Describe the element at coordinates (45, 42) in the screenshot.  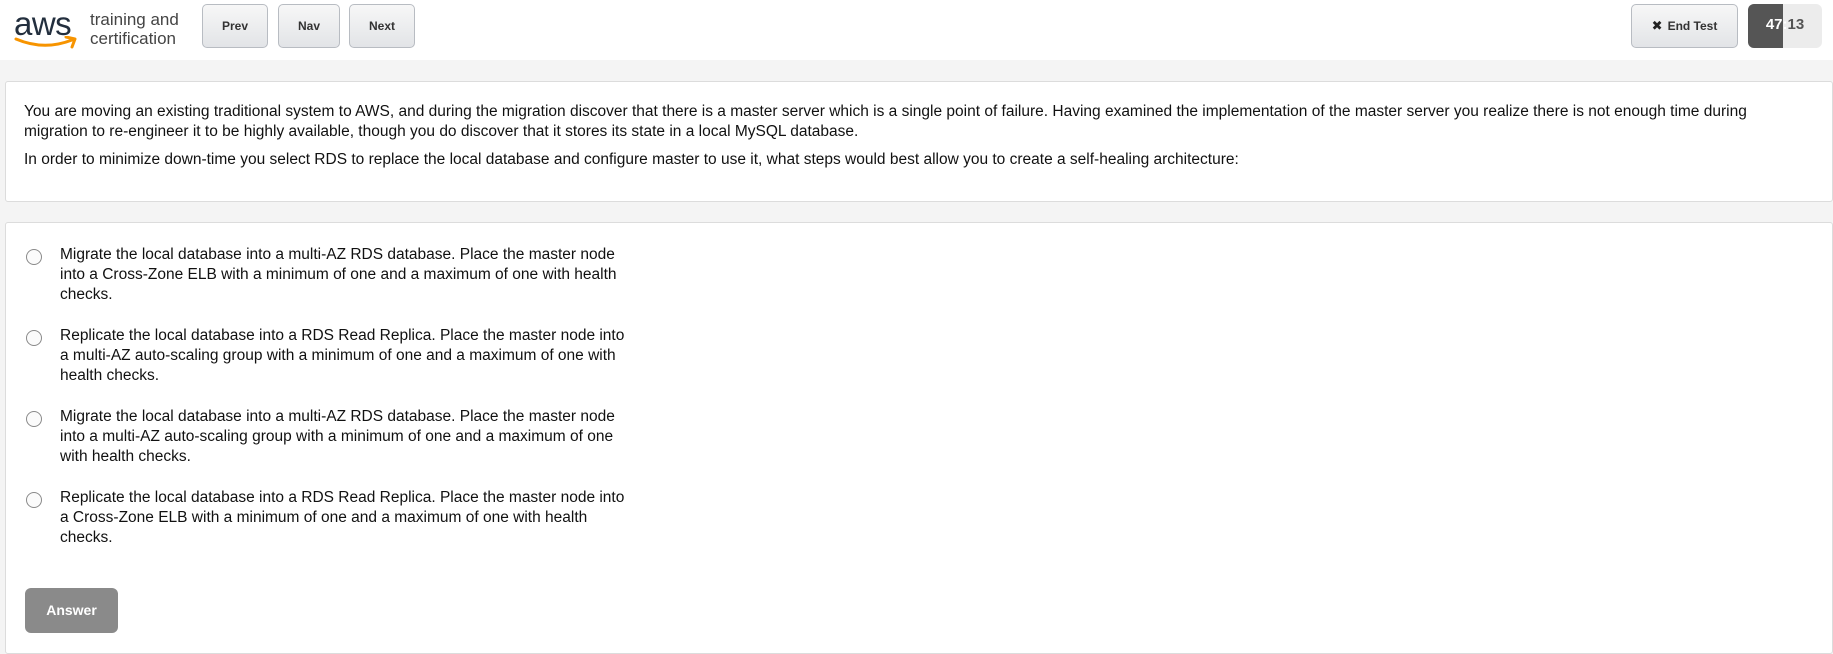
I see `smile-arrow-icon` at that location.